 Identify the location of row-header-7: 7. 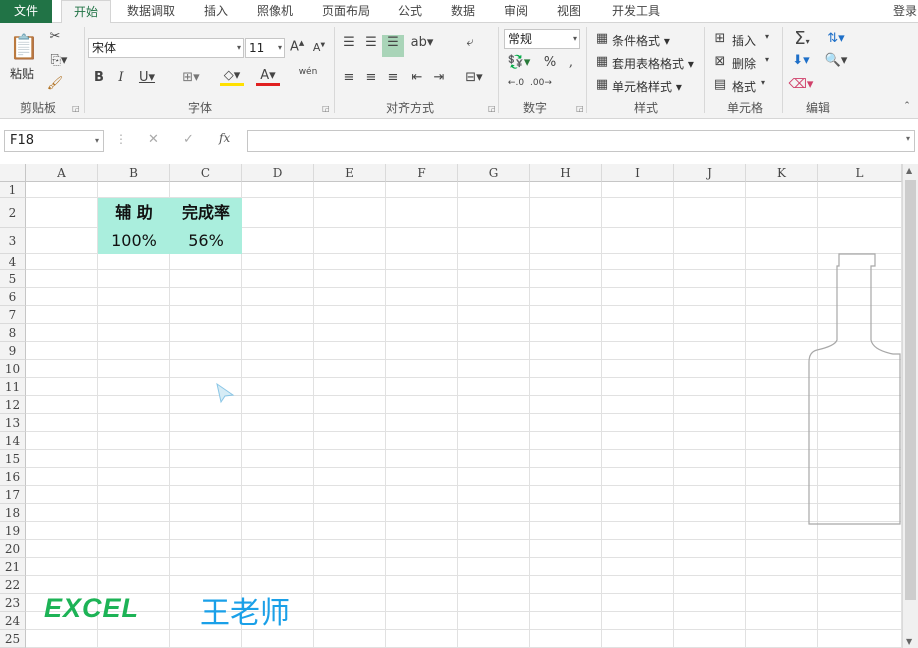
(13, 315).